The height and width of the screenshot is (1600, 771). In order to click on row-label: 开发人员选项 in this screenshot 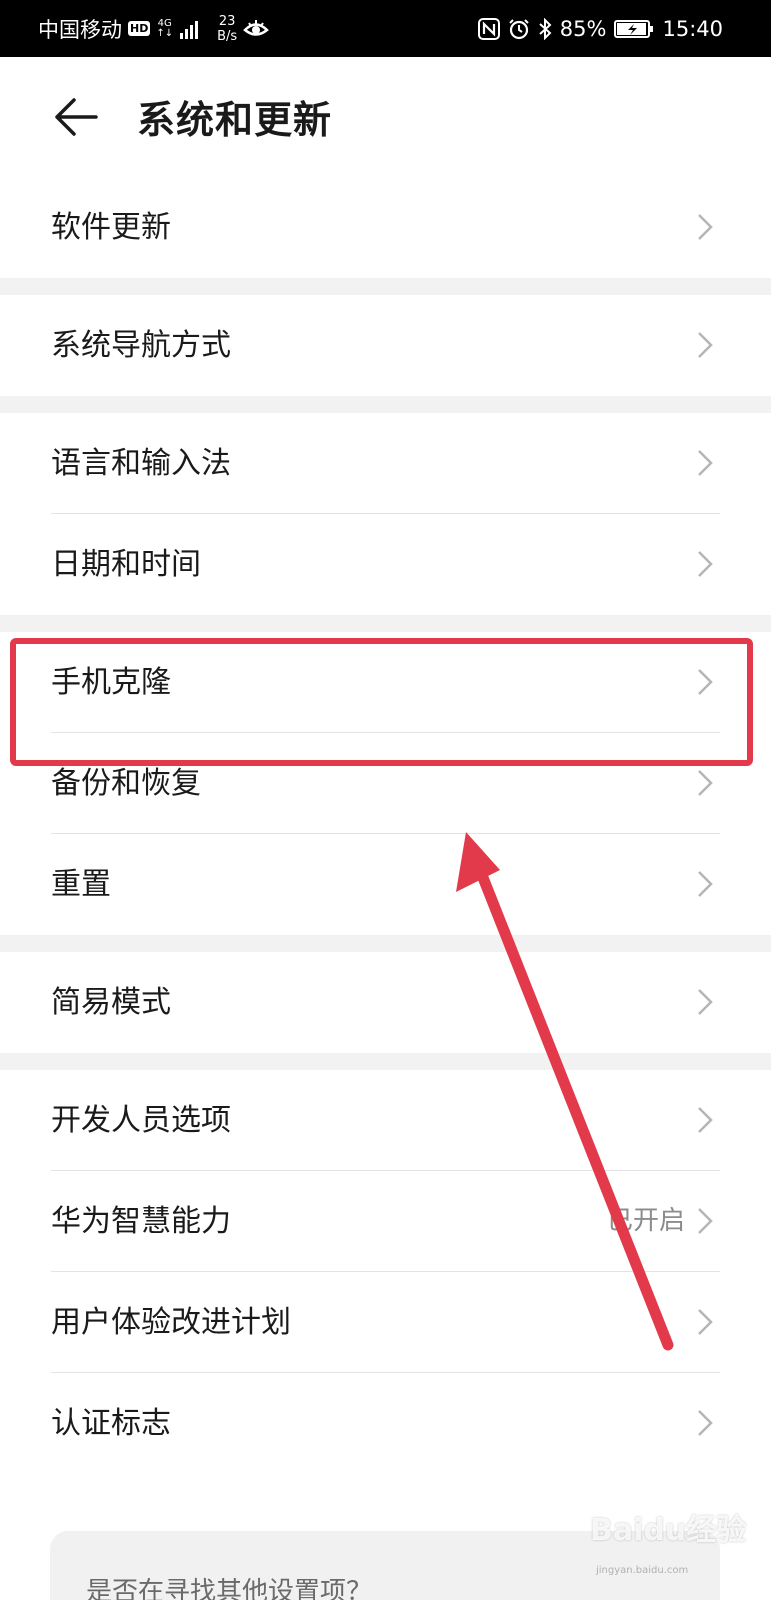, I will do `click(141, 1120)`.